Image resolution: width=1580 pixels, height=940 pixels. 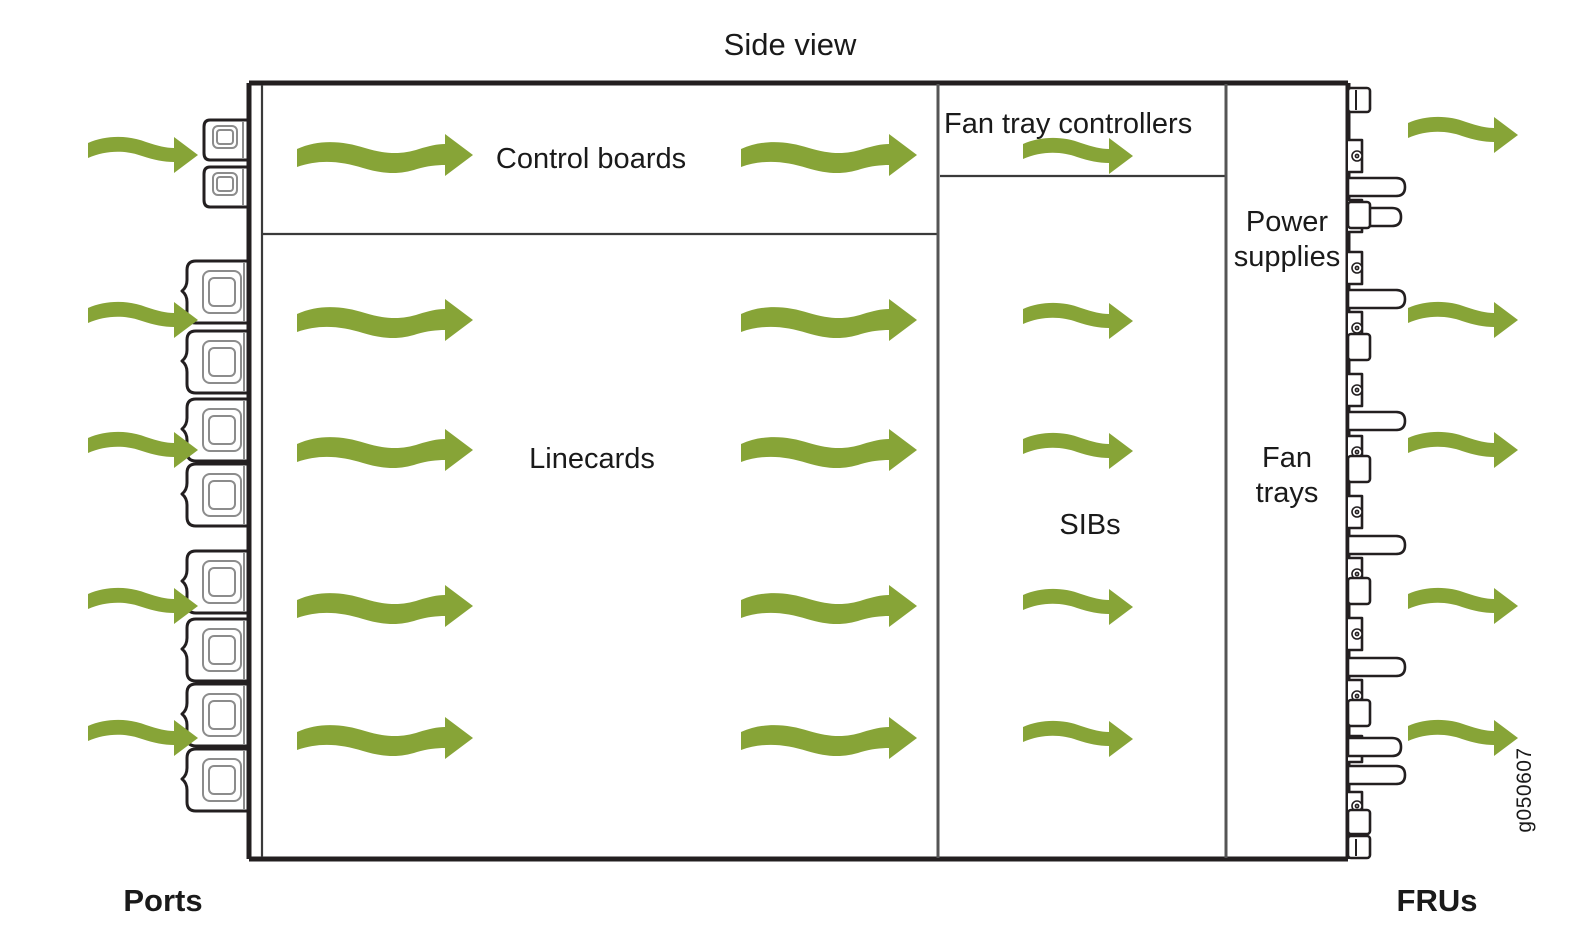 I want to click on figure-id: g050607, so click(x=1524, y=789).